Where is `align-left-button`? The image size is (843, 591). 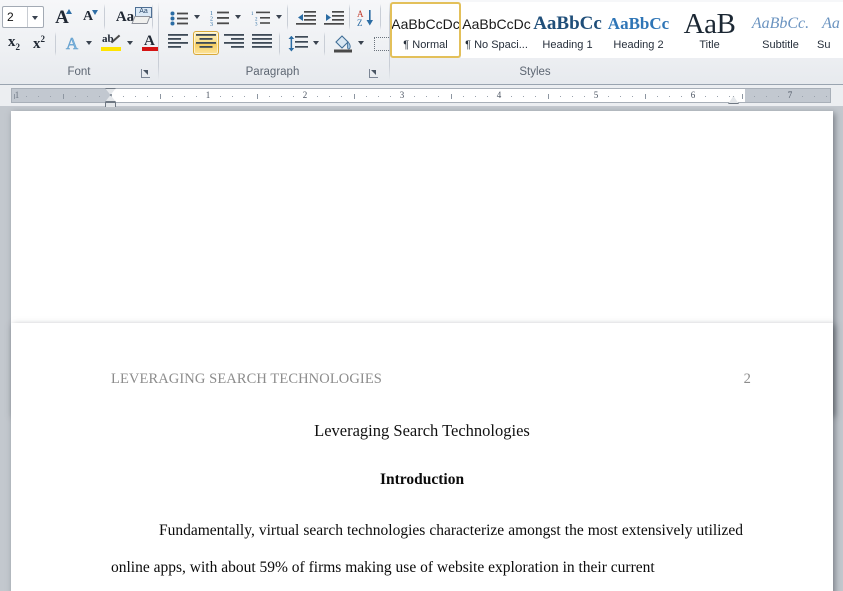 align-left-button is located at coordinates (178, 43).